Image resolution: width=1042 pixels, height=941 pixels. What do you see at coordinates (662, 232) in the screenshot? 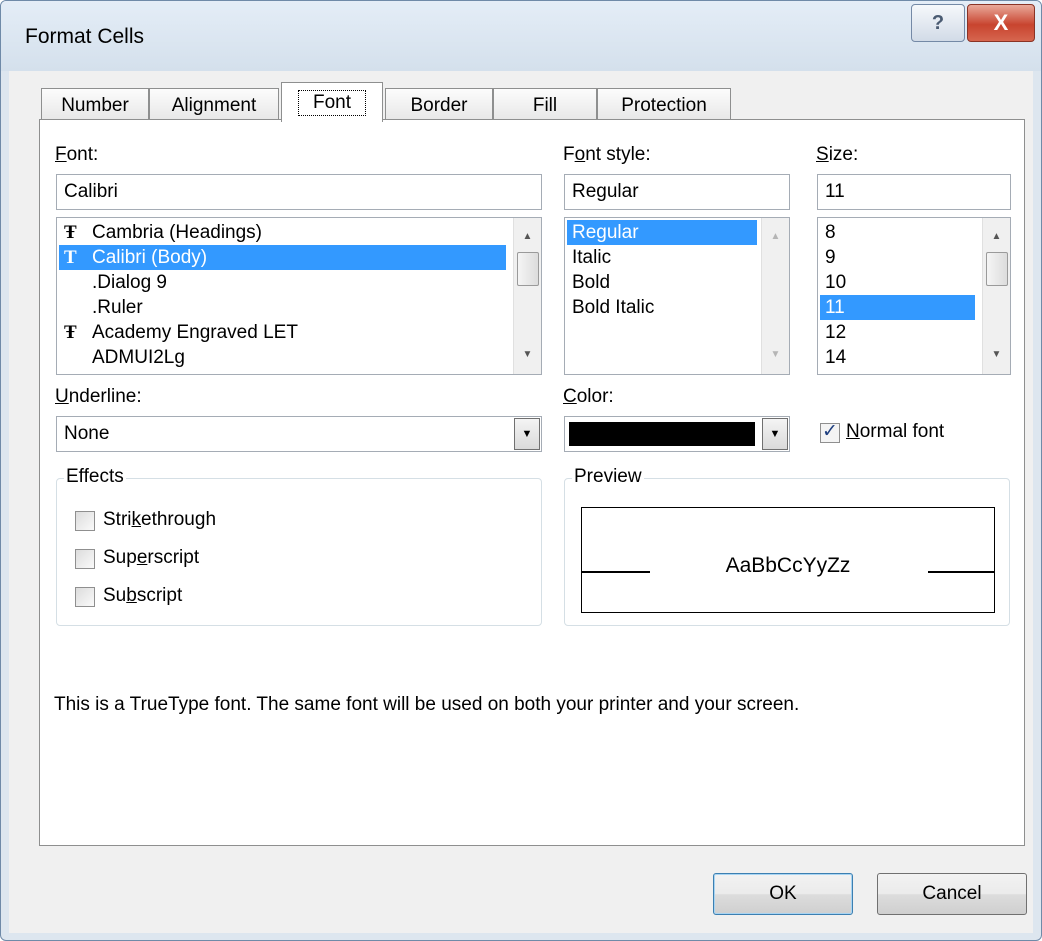
I see `font-style-item-selected: Regular` at bounding box center [662, 232].